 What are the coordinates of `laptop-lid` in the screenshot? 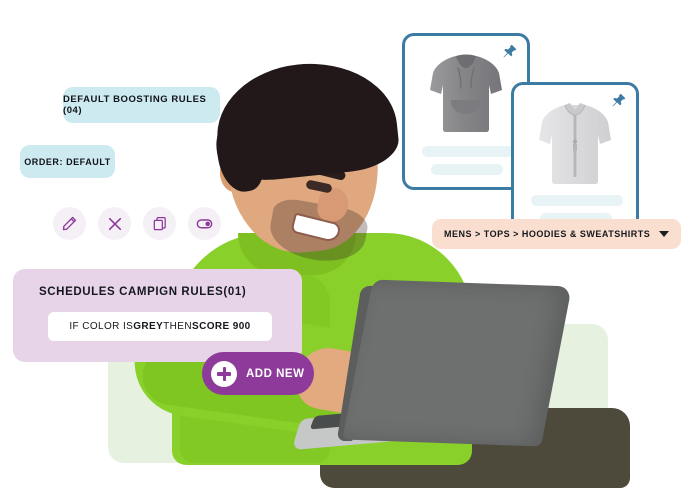 It's located at (457, 363).